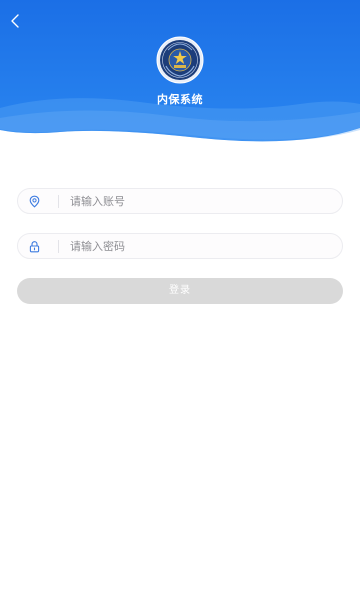  What do you see at coordinates (200, 201) in the screenshot?
I see `account-input` at bounding box center [200, 201].